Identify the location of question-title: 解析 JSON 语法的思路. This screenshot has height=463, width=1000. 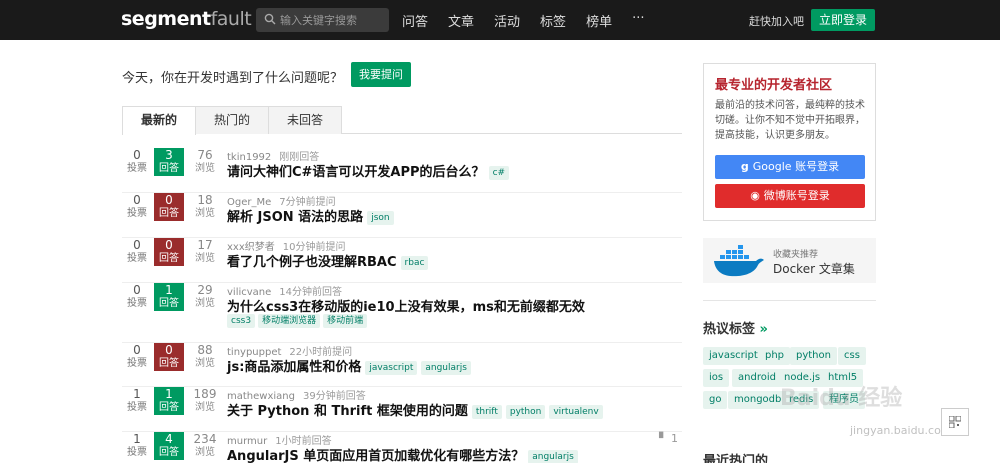
(295, 217).